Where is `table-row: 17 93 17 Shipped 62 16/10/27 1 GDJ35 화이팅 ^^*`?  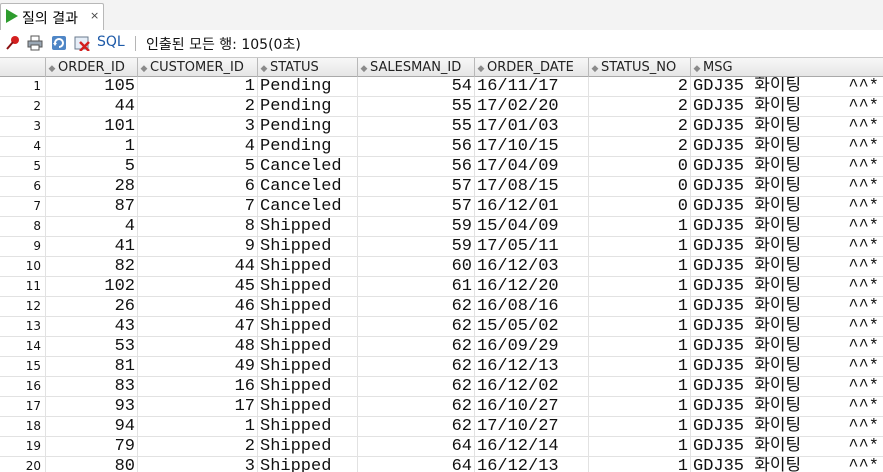 table-row: 17 93 17 Shipped 62 16/10/27 1 GDJ35 화이팅 ^^* is located at coordinates (441, 407).